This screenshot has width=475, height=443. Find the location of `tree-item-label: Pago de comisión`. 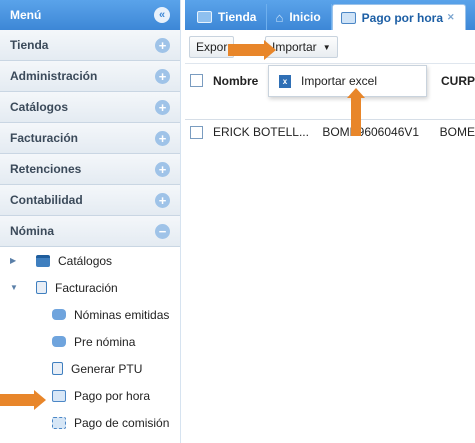

tree-item-label: Pago de comisión is located at coordinates (122, 422).